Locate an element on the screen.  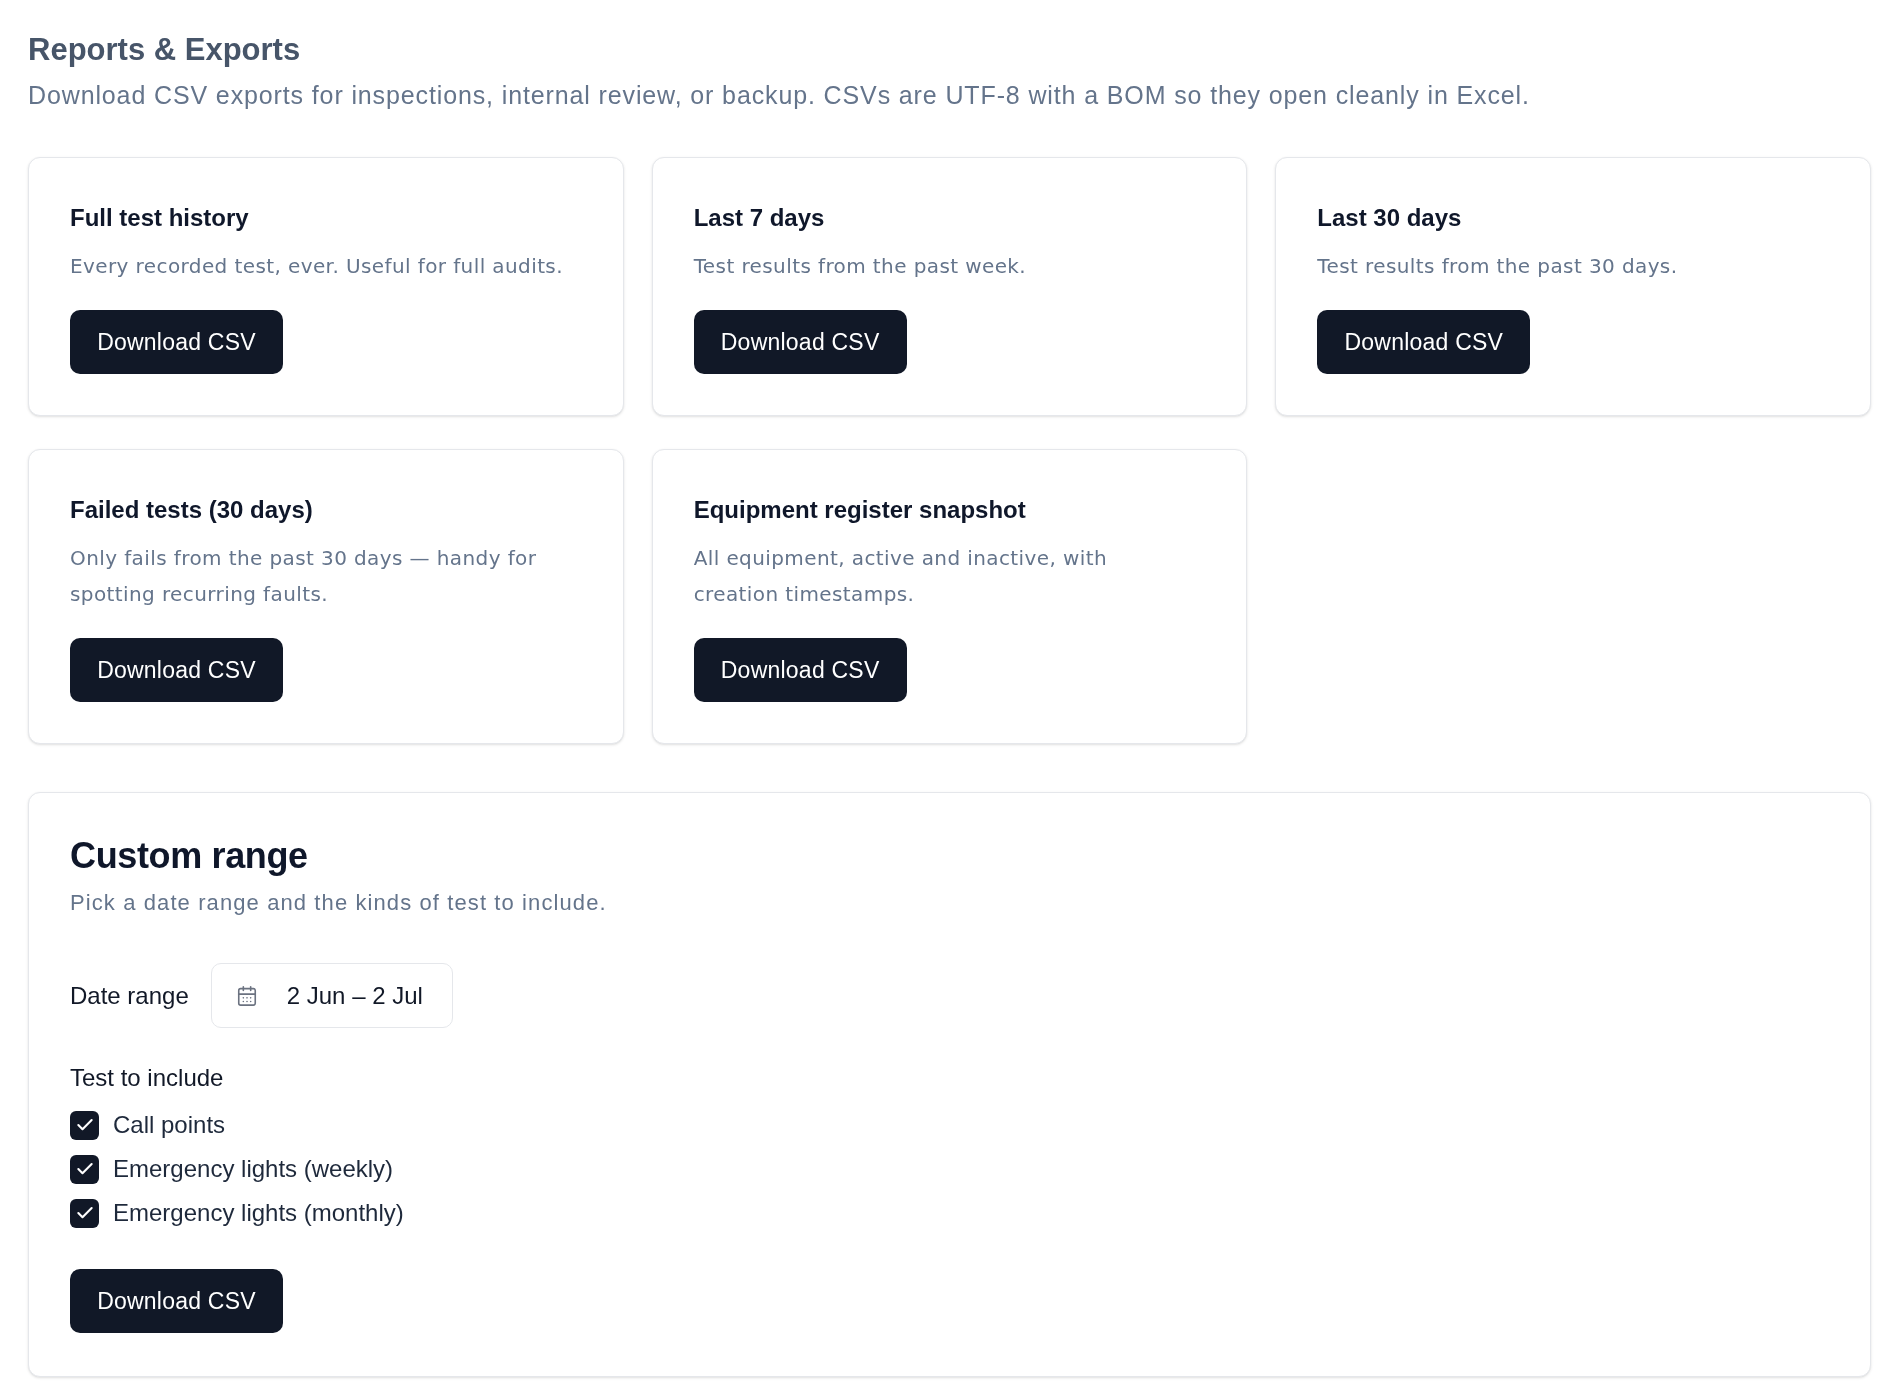
calendar-icon is located at coordinates (246, 995).